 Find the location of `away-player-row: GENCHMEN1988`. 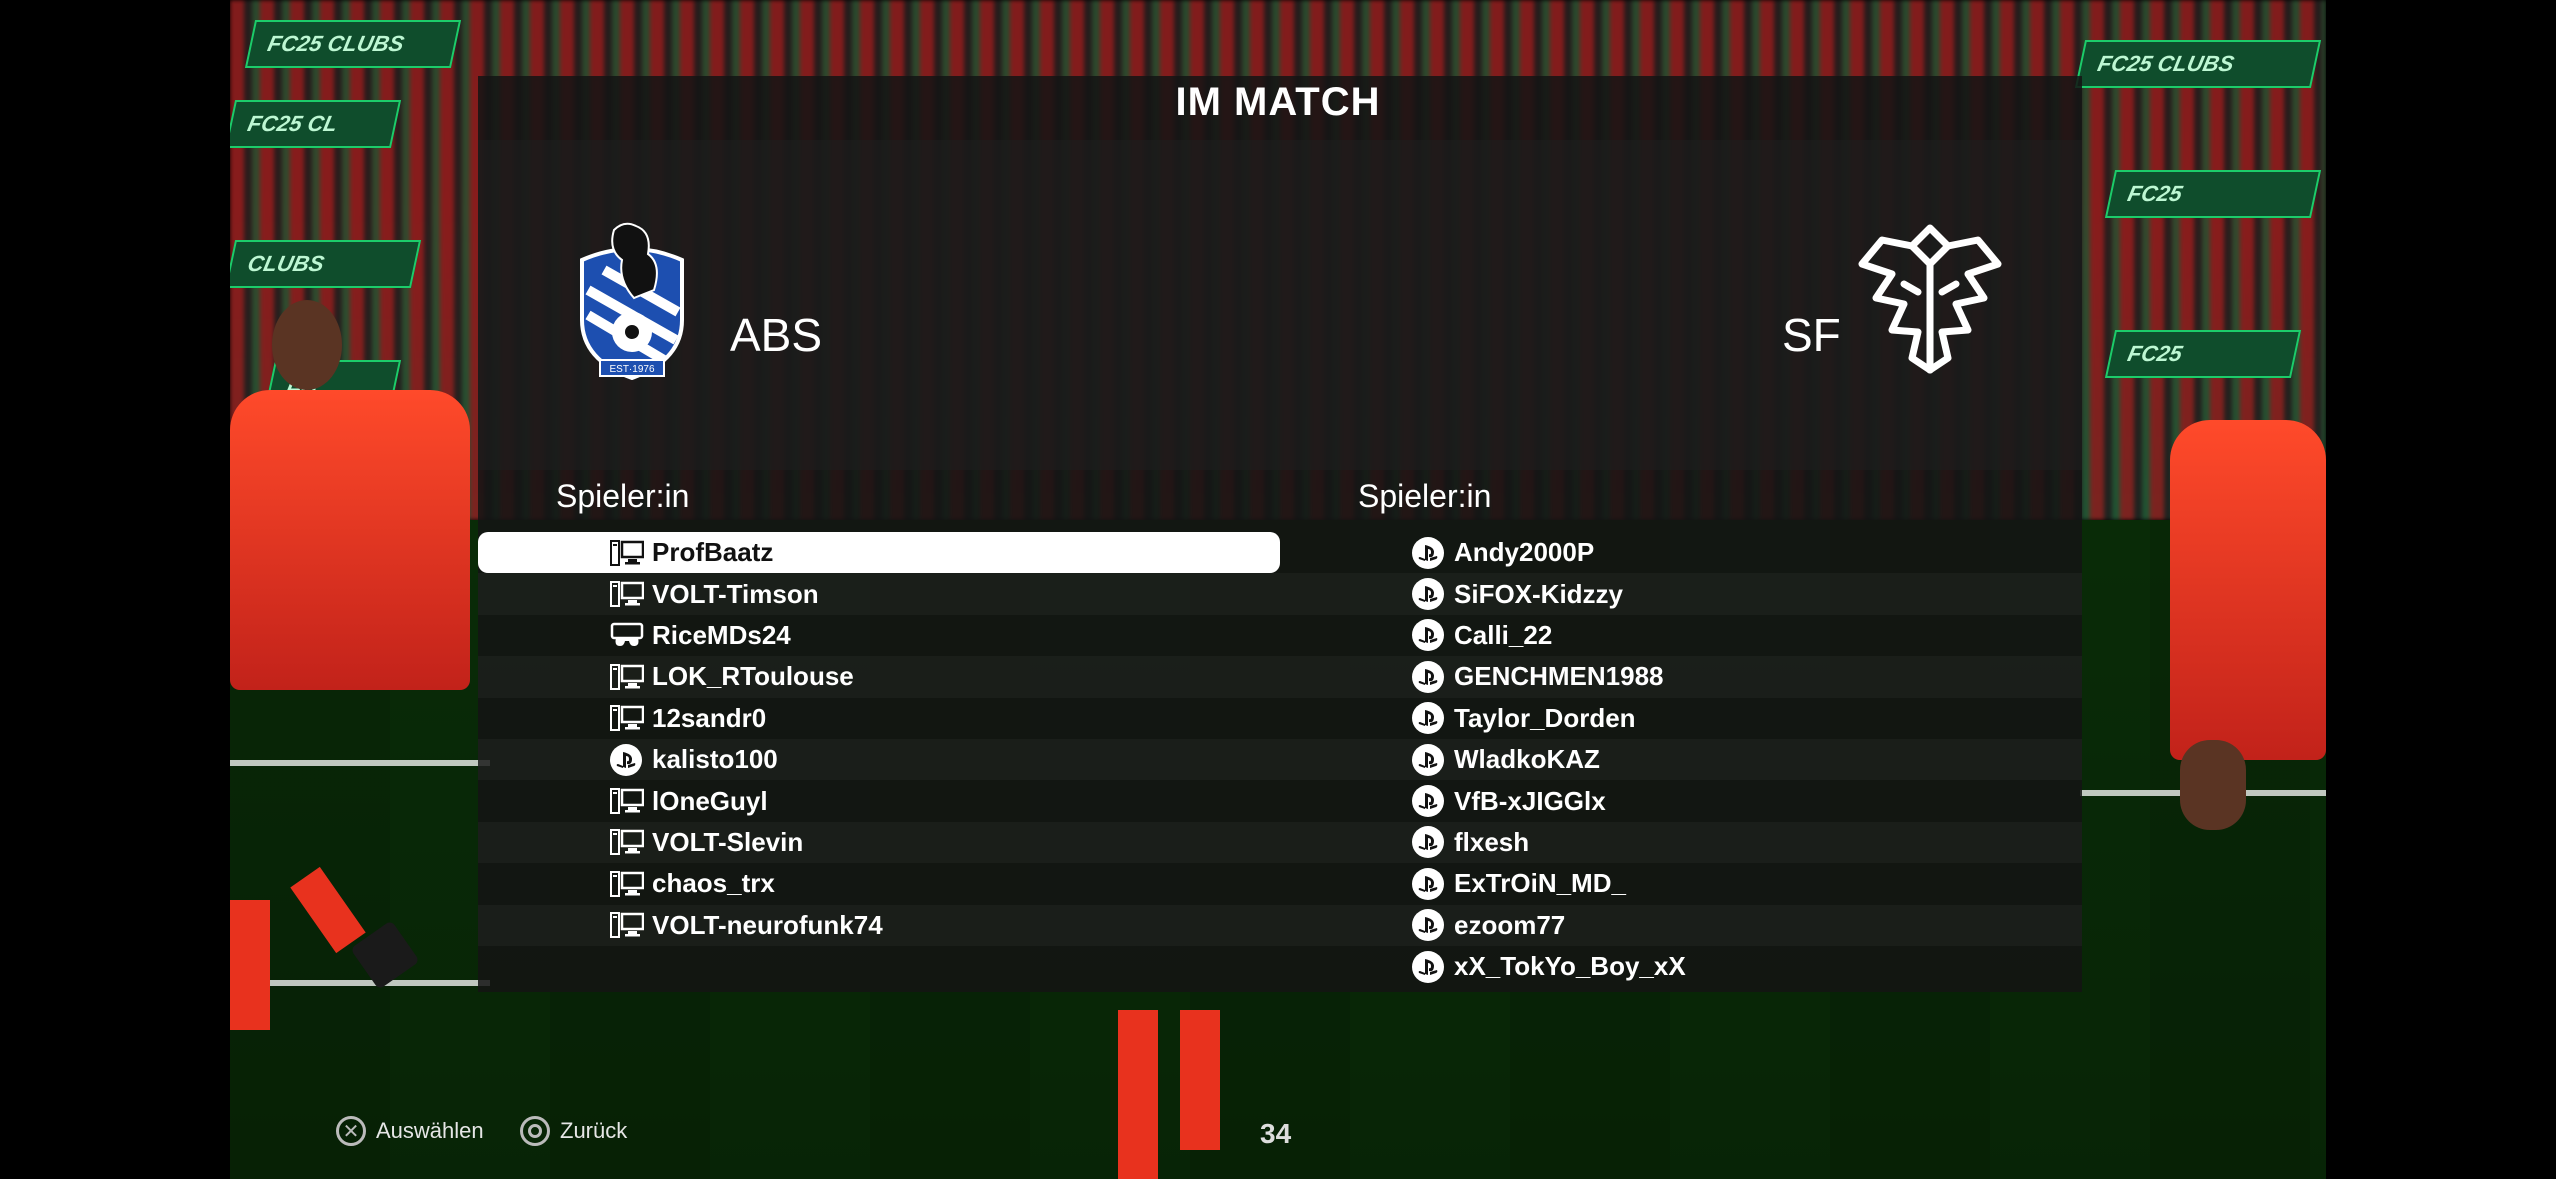

away-player-row: GENCHMEN1988 is located at coordinates (1681, 676).